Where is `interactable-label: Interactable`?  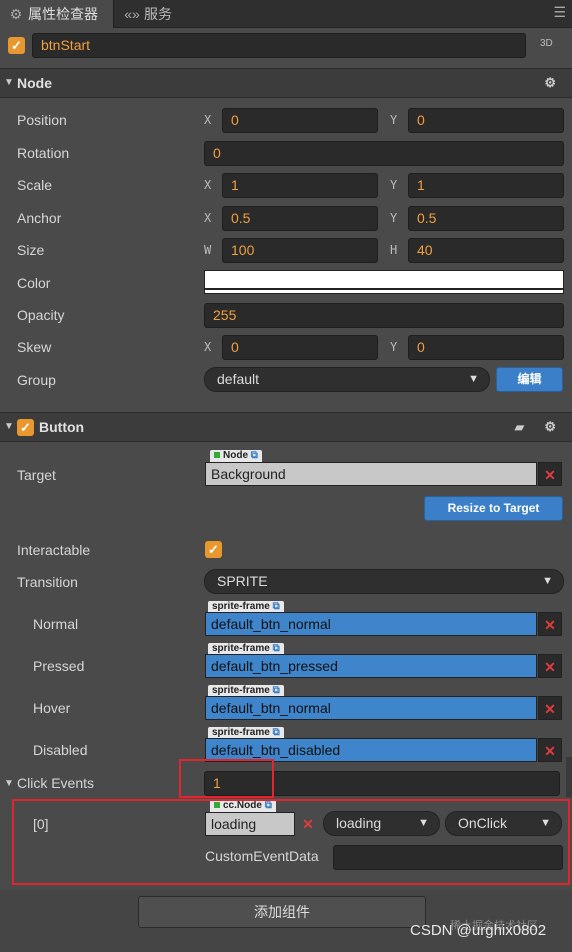
interactable-label: Interactable is located at coordinates (54, 550).